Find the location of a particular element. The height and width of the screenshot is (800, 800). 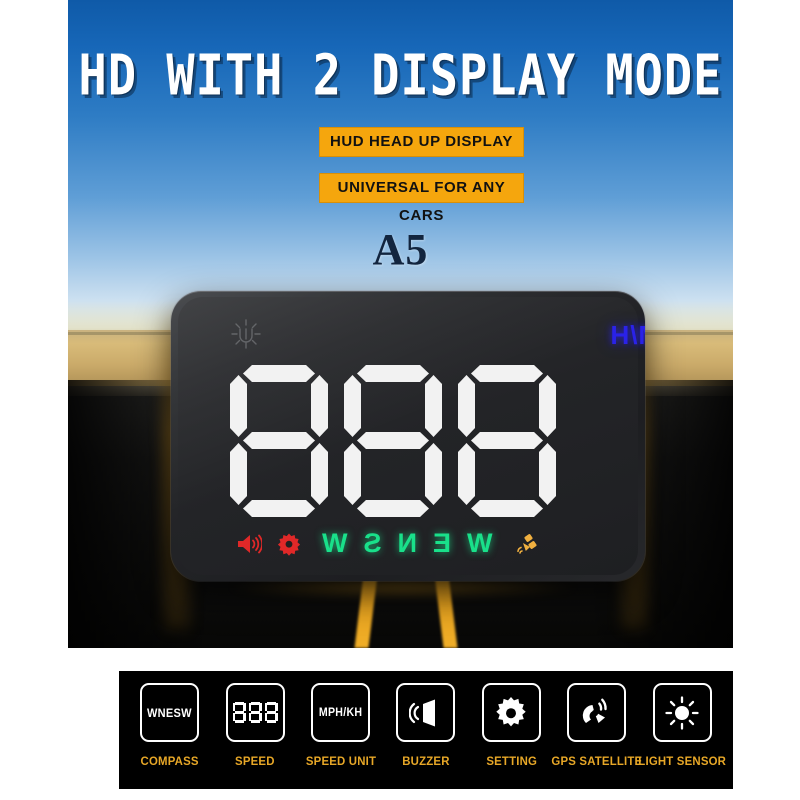

speed-unit-tile-text: MPH/KH is located at coordinates (340, 712).